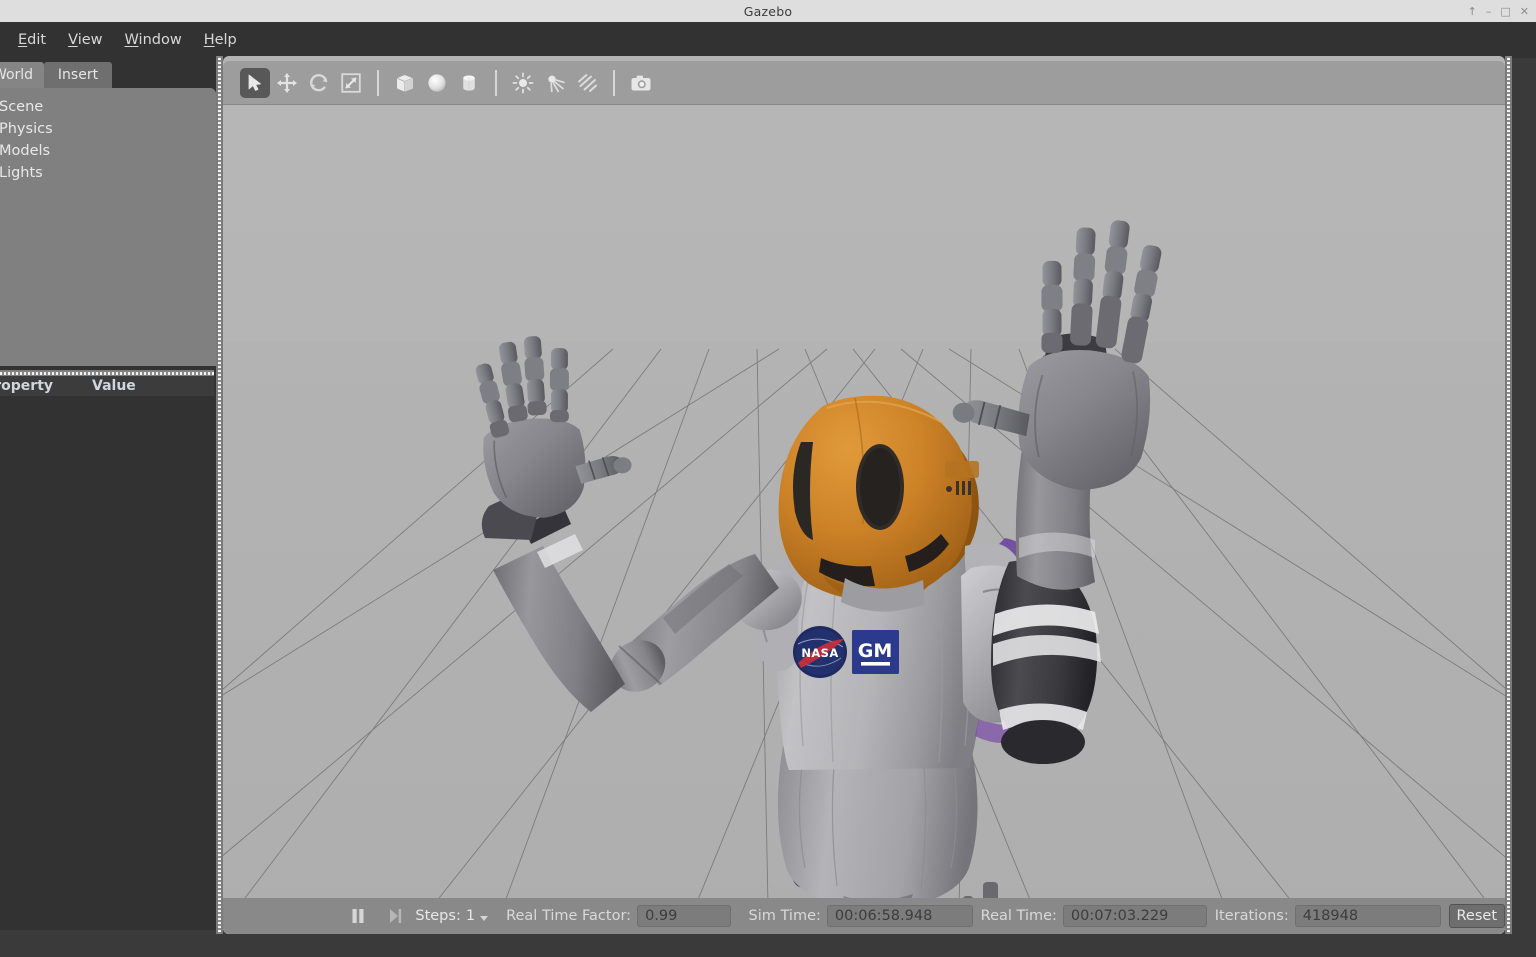 Image resolution: width=1536 pixels, height=957 pixels. I want to click on title-bar: Gazebo ↑ – □ ✕, so click(768, 11).